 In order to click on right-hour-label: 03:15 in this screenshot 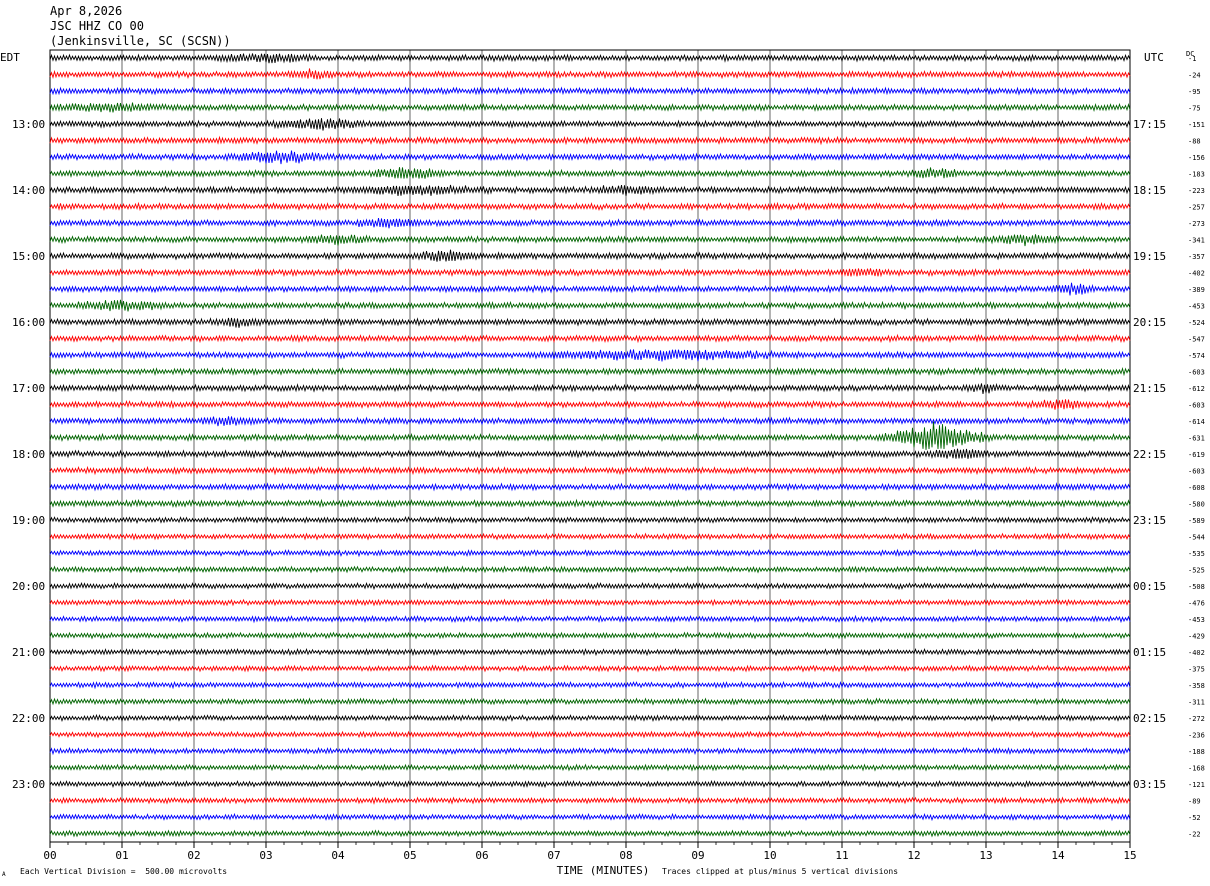, I will do `click(1149, 784)`.